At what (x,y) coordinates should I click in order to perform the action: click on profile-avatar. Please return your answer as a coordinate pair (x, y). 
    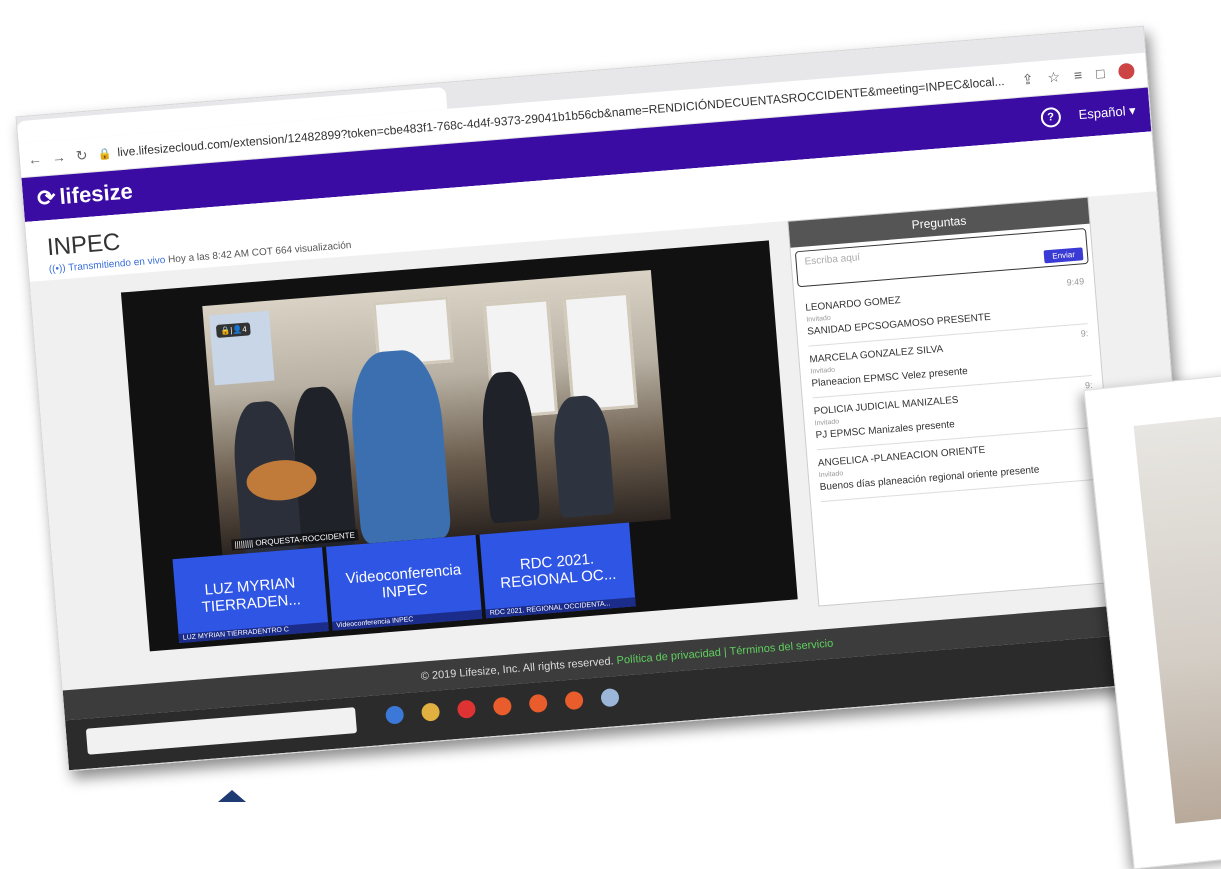
    Looking at the image, I should click on (1126, 71).